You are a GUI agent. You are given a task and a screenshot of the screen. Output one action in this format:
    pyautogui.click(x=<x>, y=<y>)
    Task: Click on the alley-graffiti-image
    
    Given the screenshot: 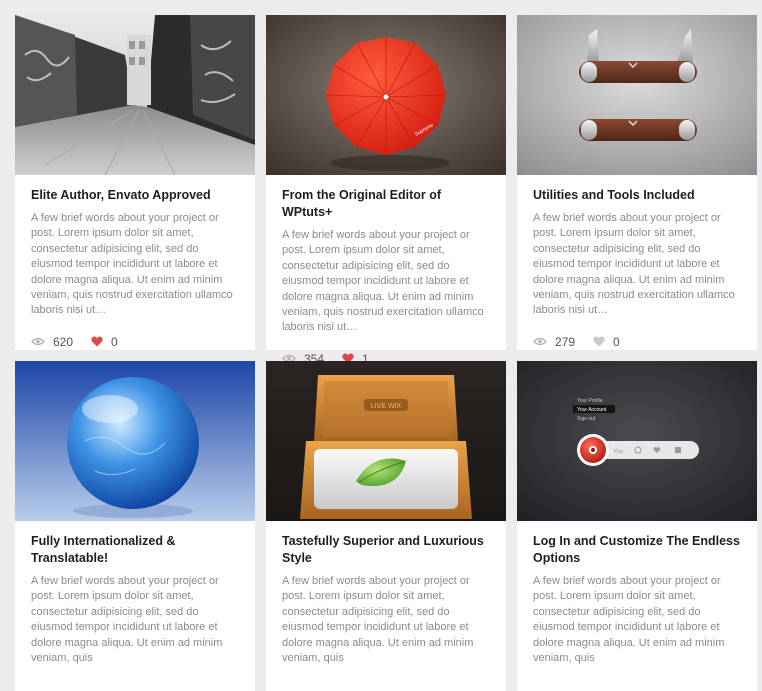 What is the action you would take?
    pyautogui.click(x=135, y=95)
    